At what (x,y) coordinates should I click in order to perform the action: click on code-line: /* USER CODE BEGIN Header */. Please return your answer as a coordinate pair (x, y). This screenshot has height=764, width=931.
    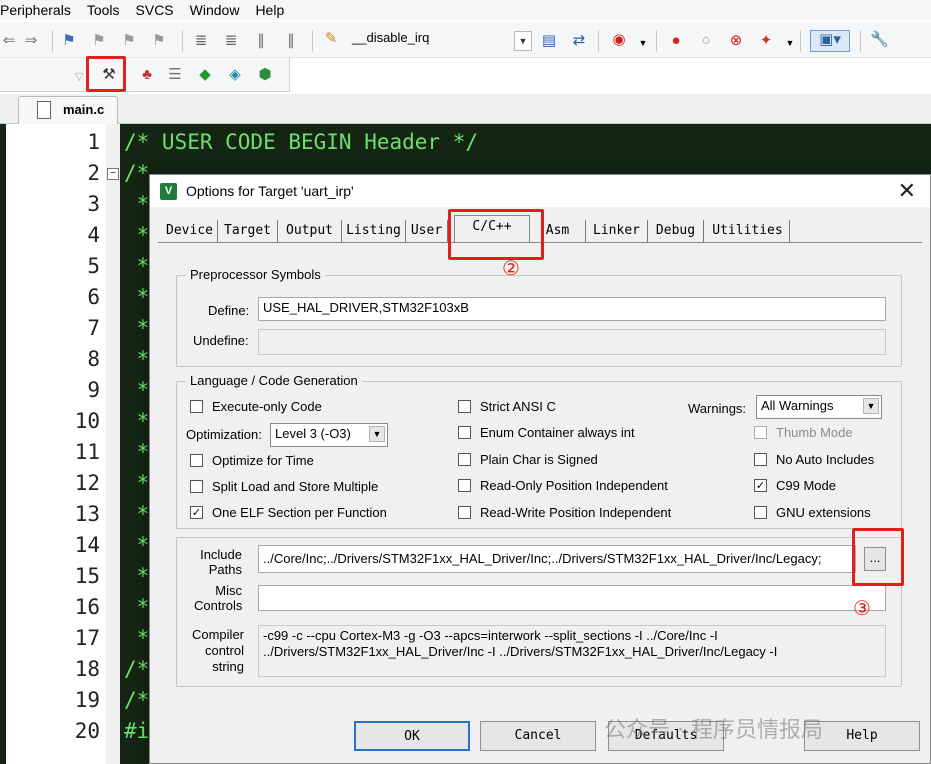
    Looking at the image, I should click on (301, 142).